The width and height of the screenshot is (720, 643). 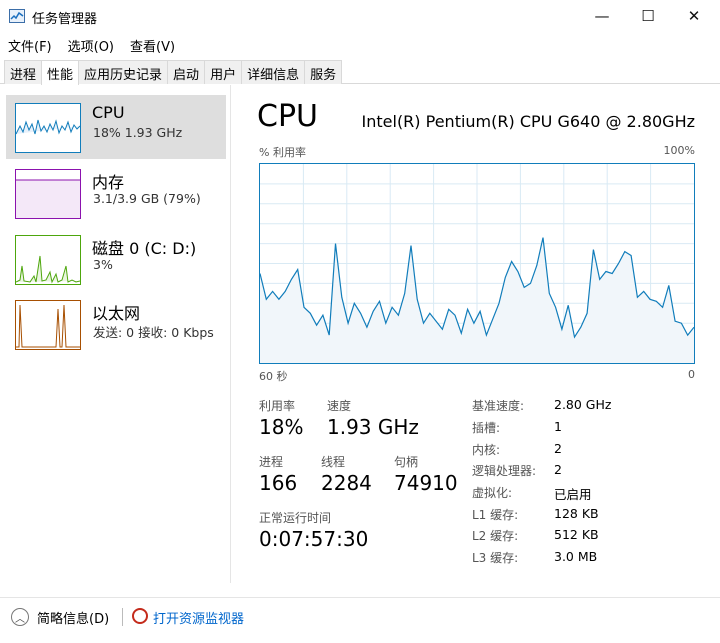 I want to click on tab-details: 详细信息, so click(x=273, y=72).